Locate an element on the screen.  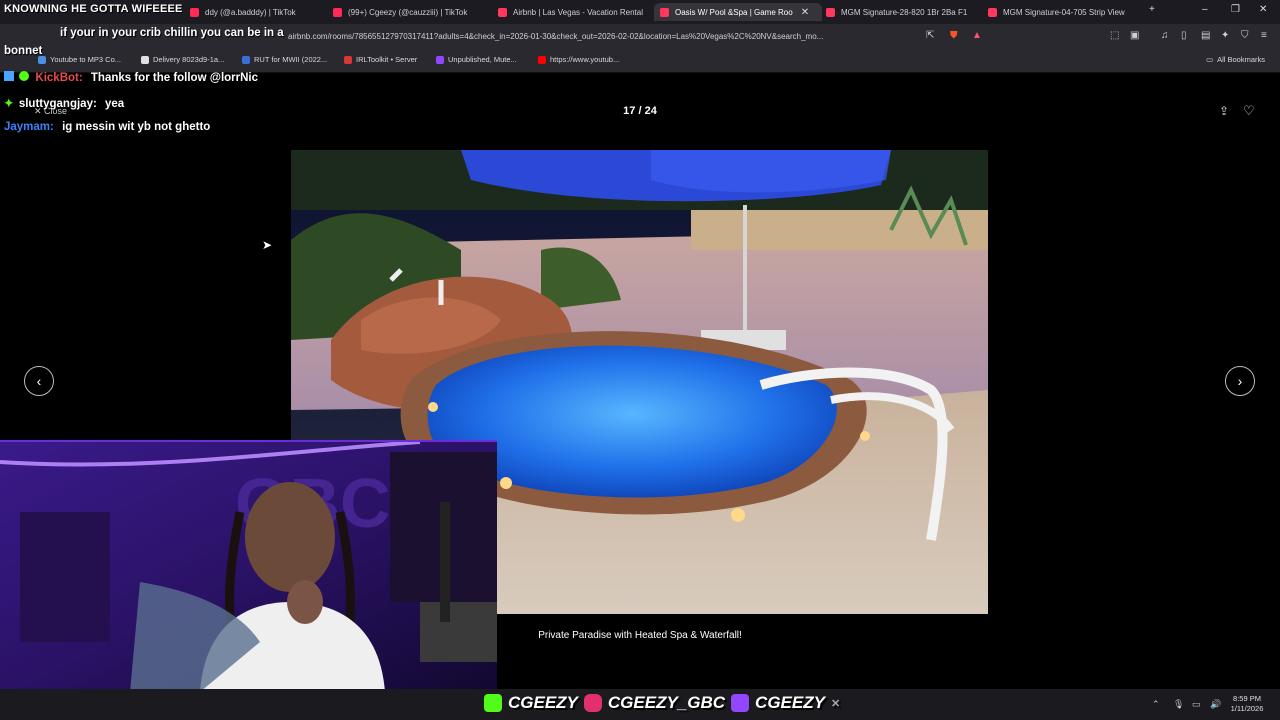
browser-tab: MGM Signature-04-705 Strip View is located at coordinates (1062, 12).